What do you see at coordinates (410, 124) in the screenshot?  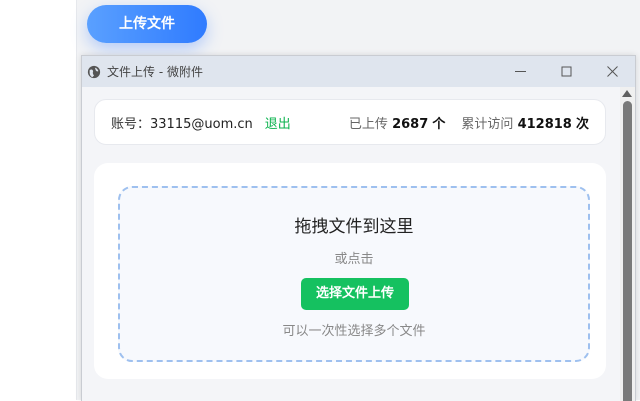 I see `uploaded-count: 2687` at bounding box center [410, 124].